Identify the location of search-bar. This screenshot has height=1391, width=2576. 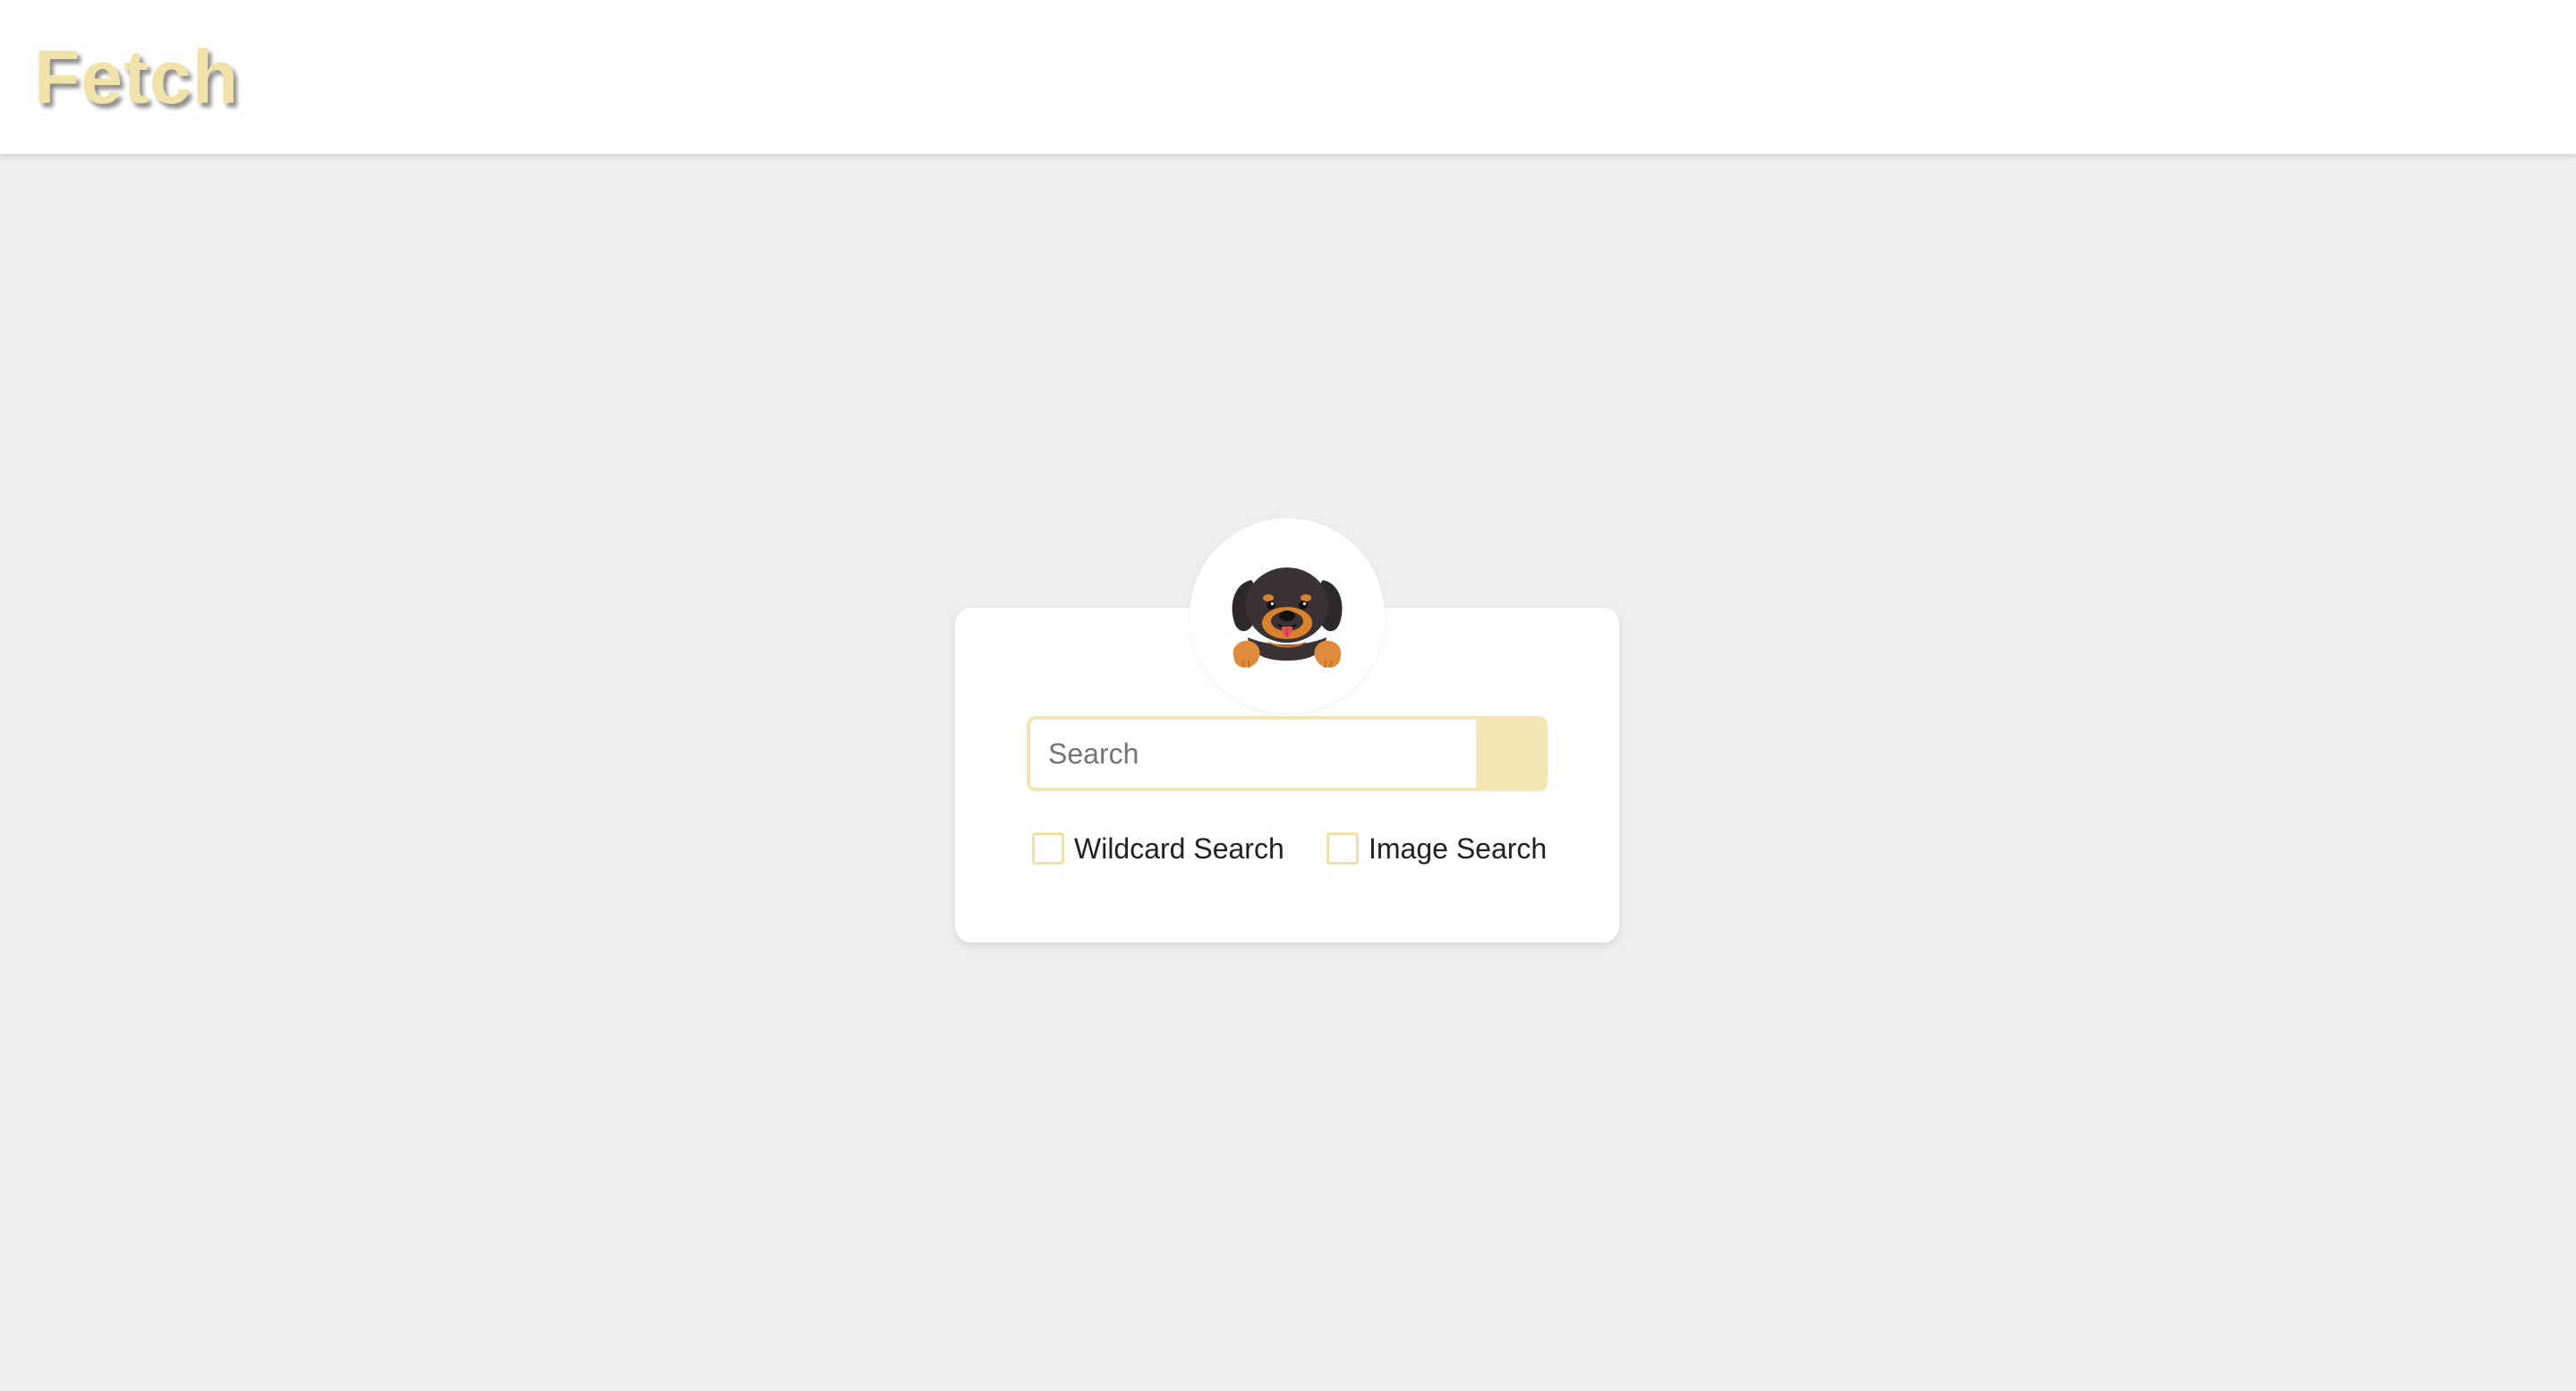
(1287, 753).